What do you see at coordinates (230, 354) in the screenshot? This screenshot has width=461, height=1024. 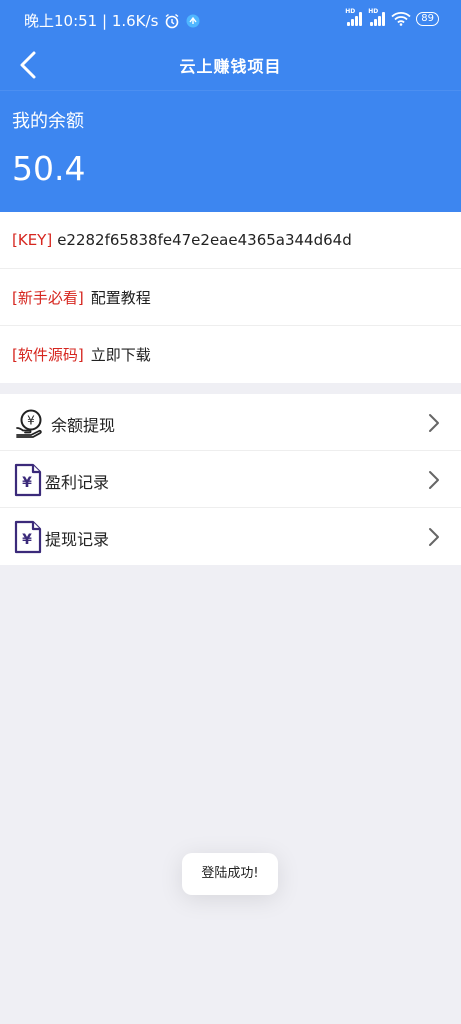 I see `source-code-row: [软件源码] 立即下载` at bounding box center [230, 354].